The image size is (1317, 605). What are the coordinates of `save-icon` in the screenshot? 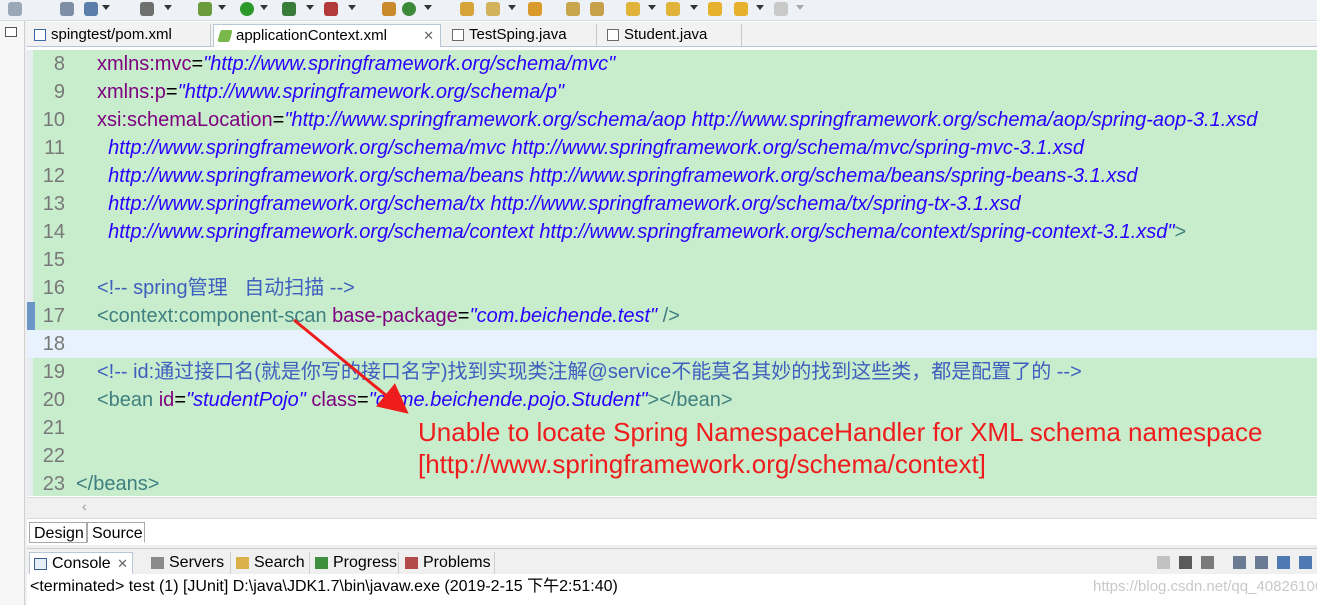 It's located at (67, 9).